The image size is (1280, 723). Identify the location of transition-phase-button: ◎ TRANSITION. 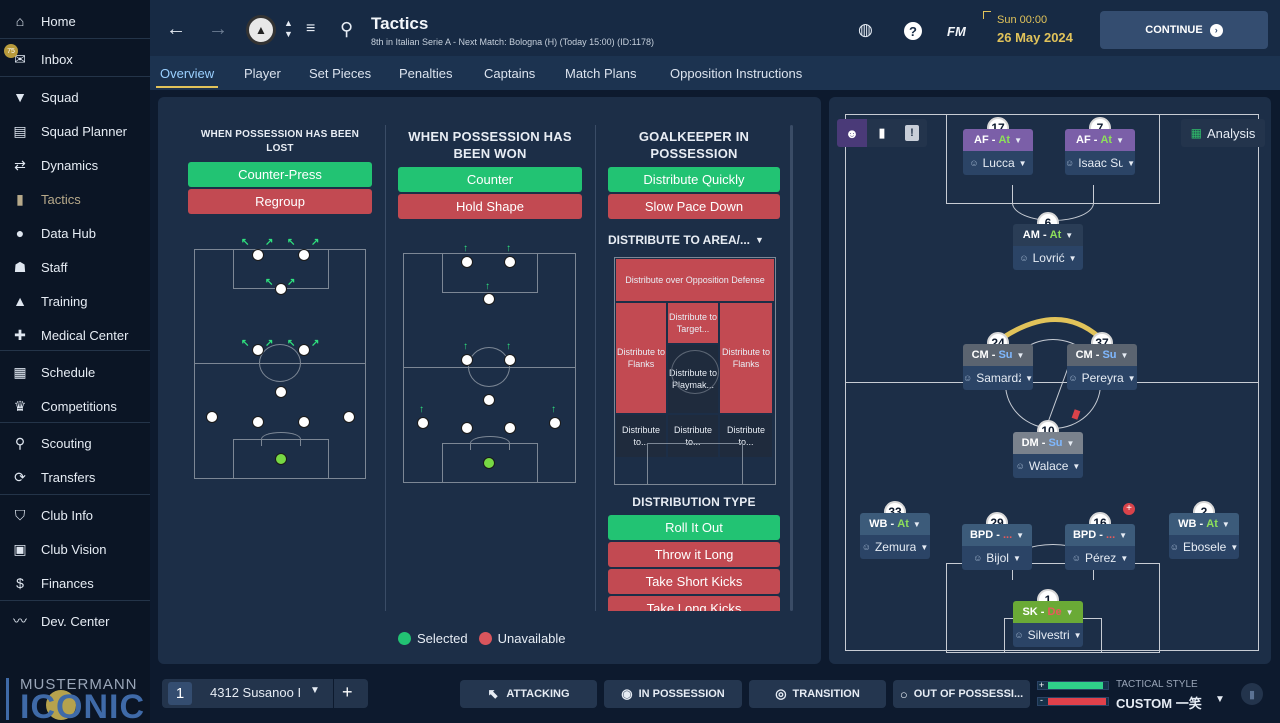
(817, 694).